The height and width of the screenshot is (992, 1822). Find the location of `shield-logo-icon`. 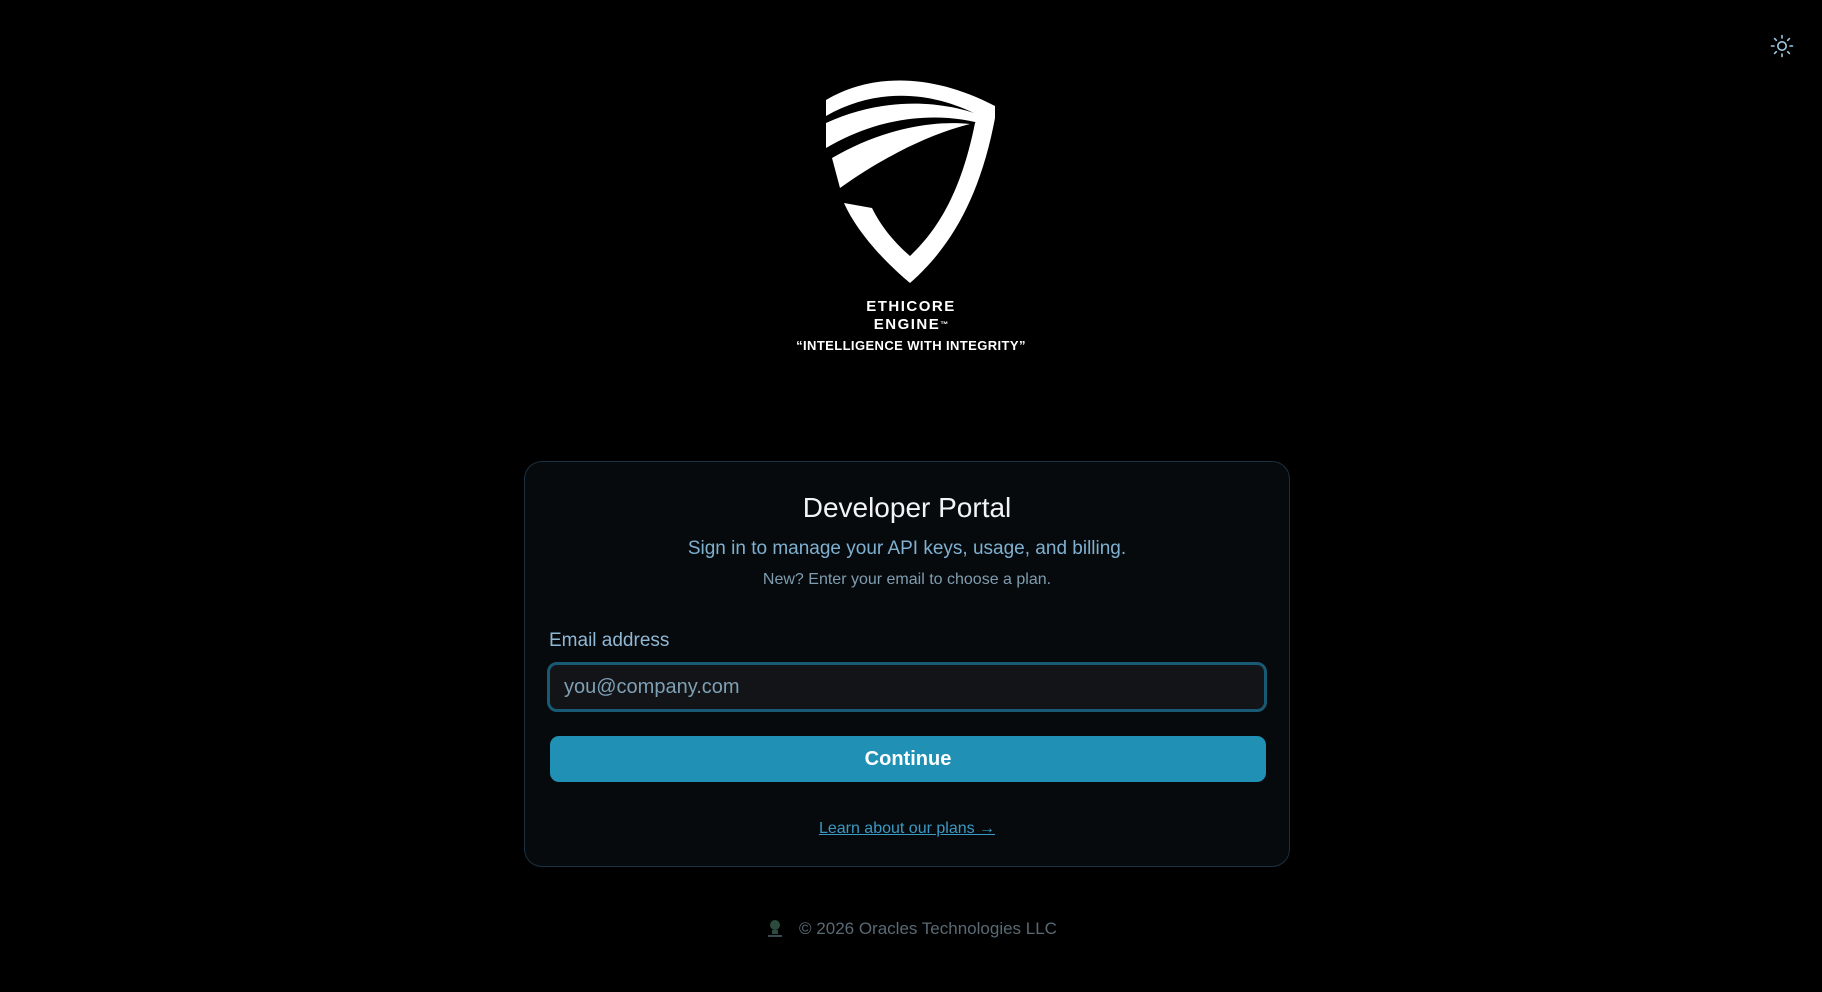

shield-logo-icon is located at coordinates (910, 181).